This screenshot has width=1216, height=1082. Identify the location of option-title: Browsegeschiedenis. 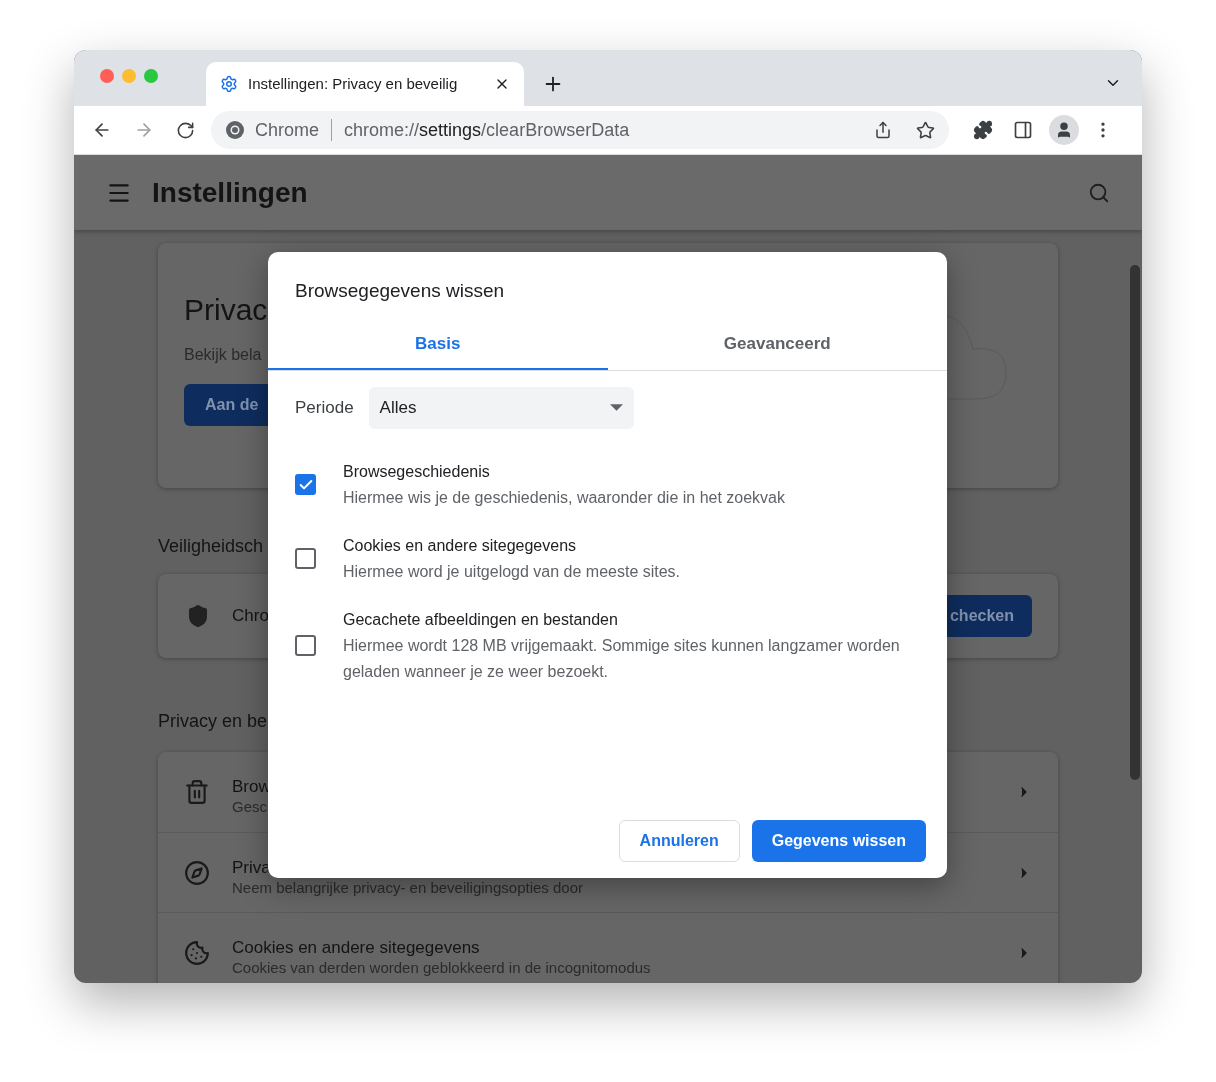
(417, 471).